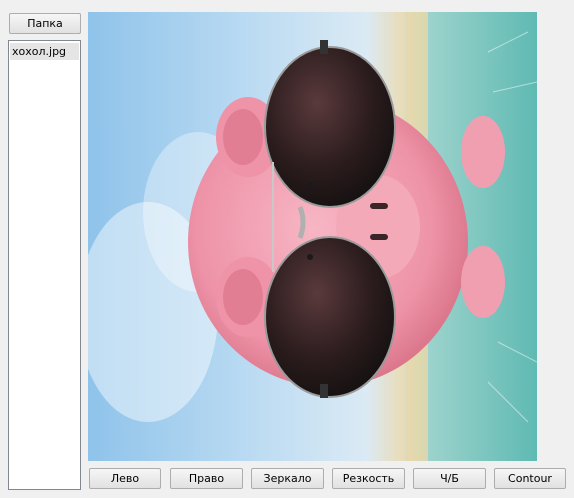  What do you see at coordinates (206, 478) in the screenshot?
I see `rotate-right-button: Право` at bounding box center [206, 478].